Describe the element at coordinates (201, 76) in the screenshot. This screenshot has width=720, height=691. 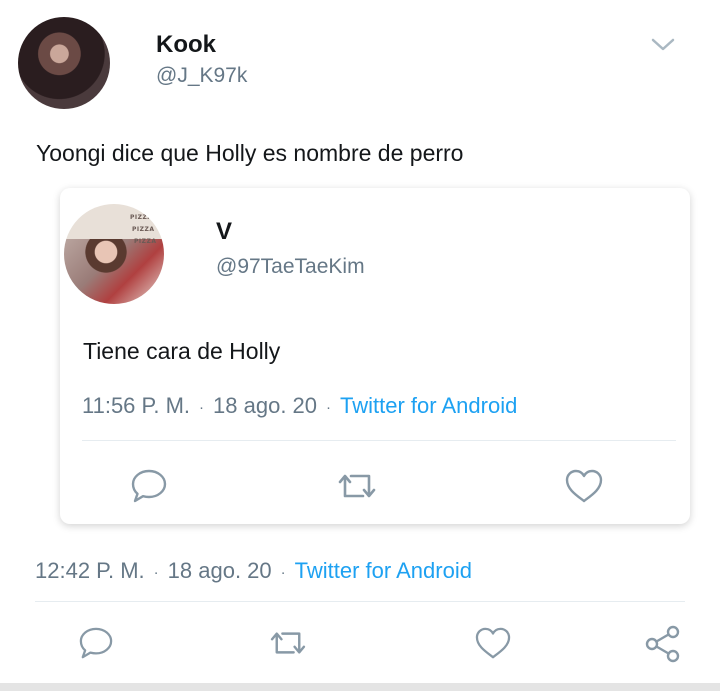
I see `author-handle: @J_K97k` at that location.